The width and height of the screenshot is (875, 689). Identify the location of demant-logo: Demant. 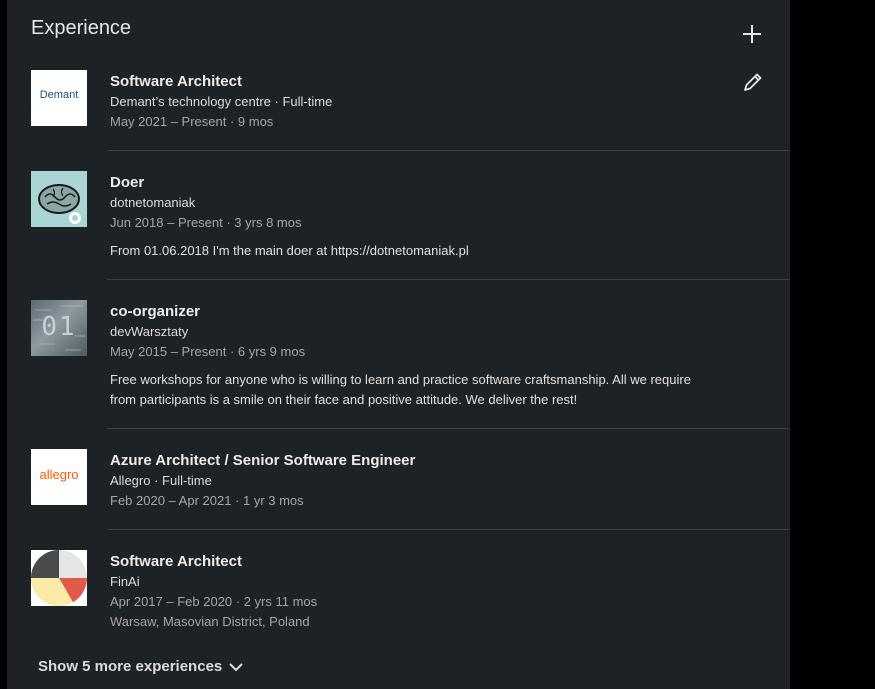
(59, 98).